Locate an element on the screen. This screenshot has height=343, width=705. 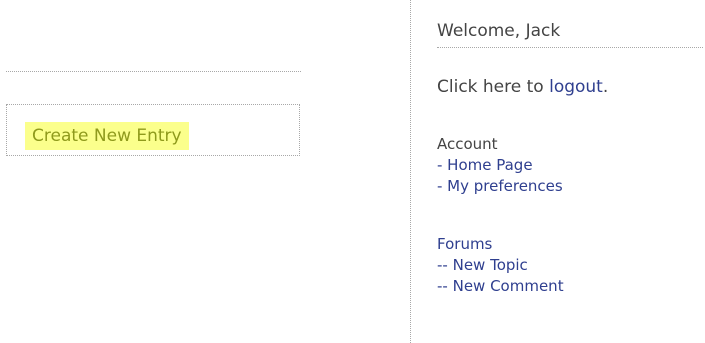
create-new-entry-link: Create New Entry is located at coordinates (107, 136).